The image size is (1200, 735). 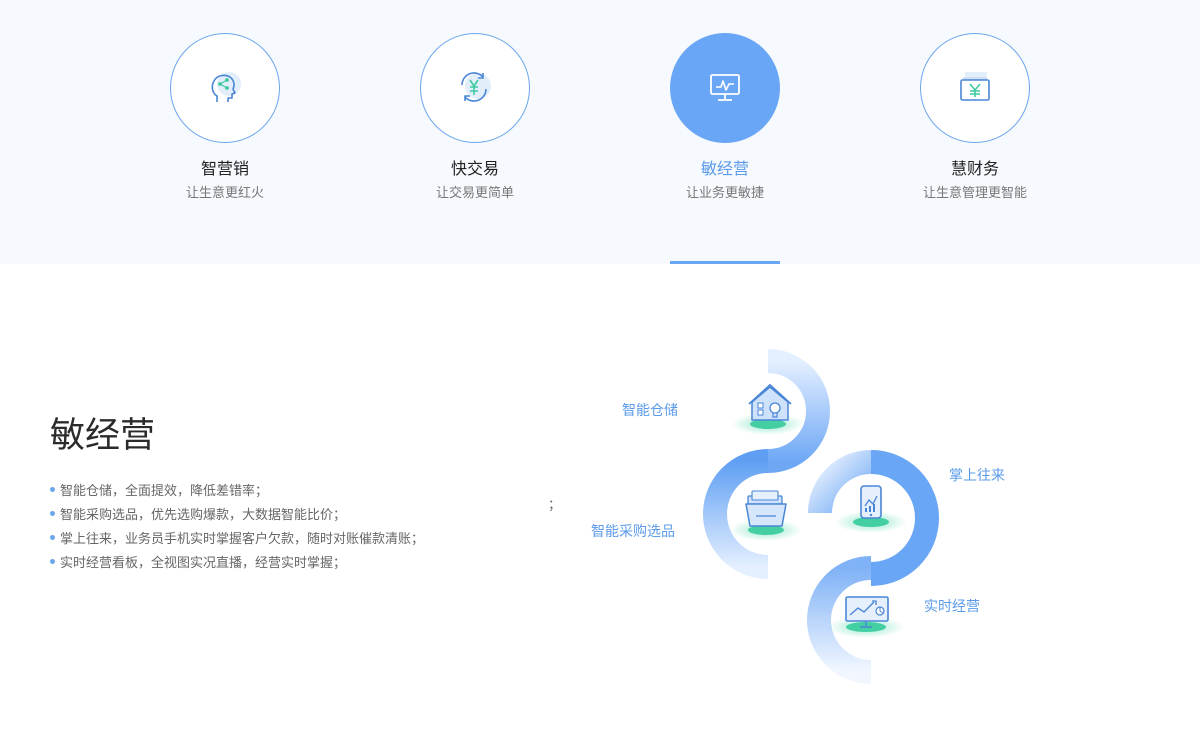 What do you see at coordinates (871, 502) in the screenshot?
I see `phone-chart-icon` at bounding box center [871, 502].